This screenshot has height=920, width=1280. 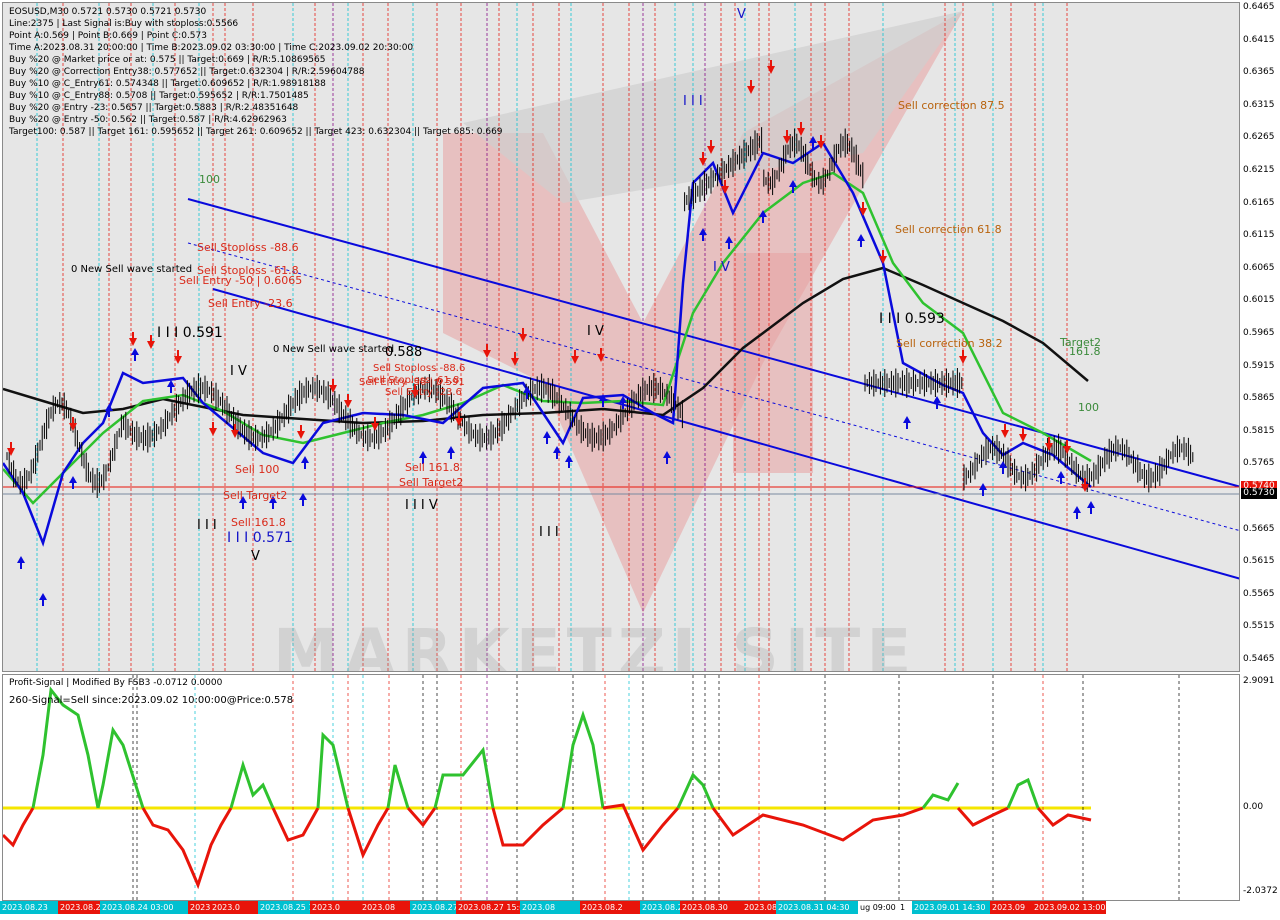 What do you see at coordinates (1259, 137) in the screenshot?
I see `price-axis-tick: 0.6265` at bounding box center [1259, 137].